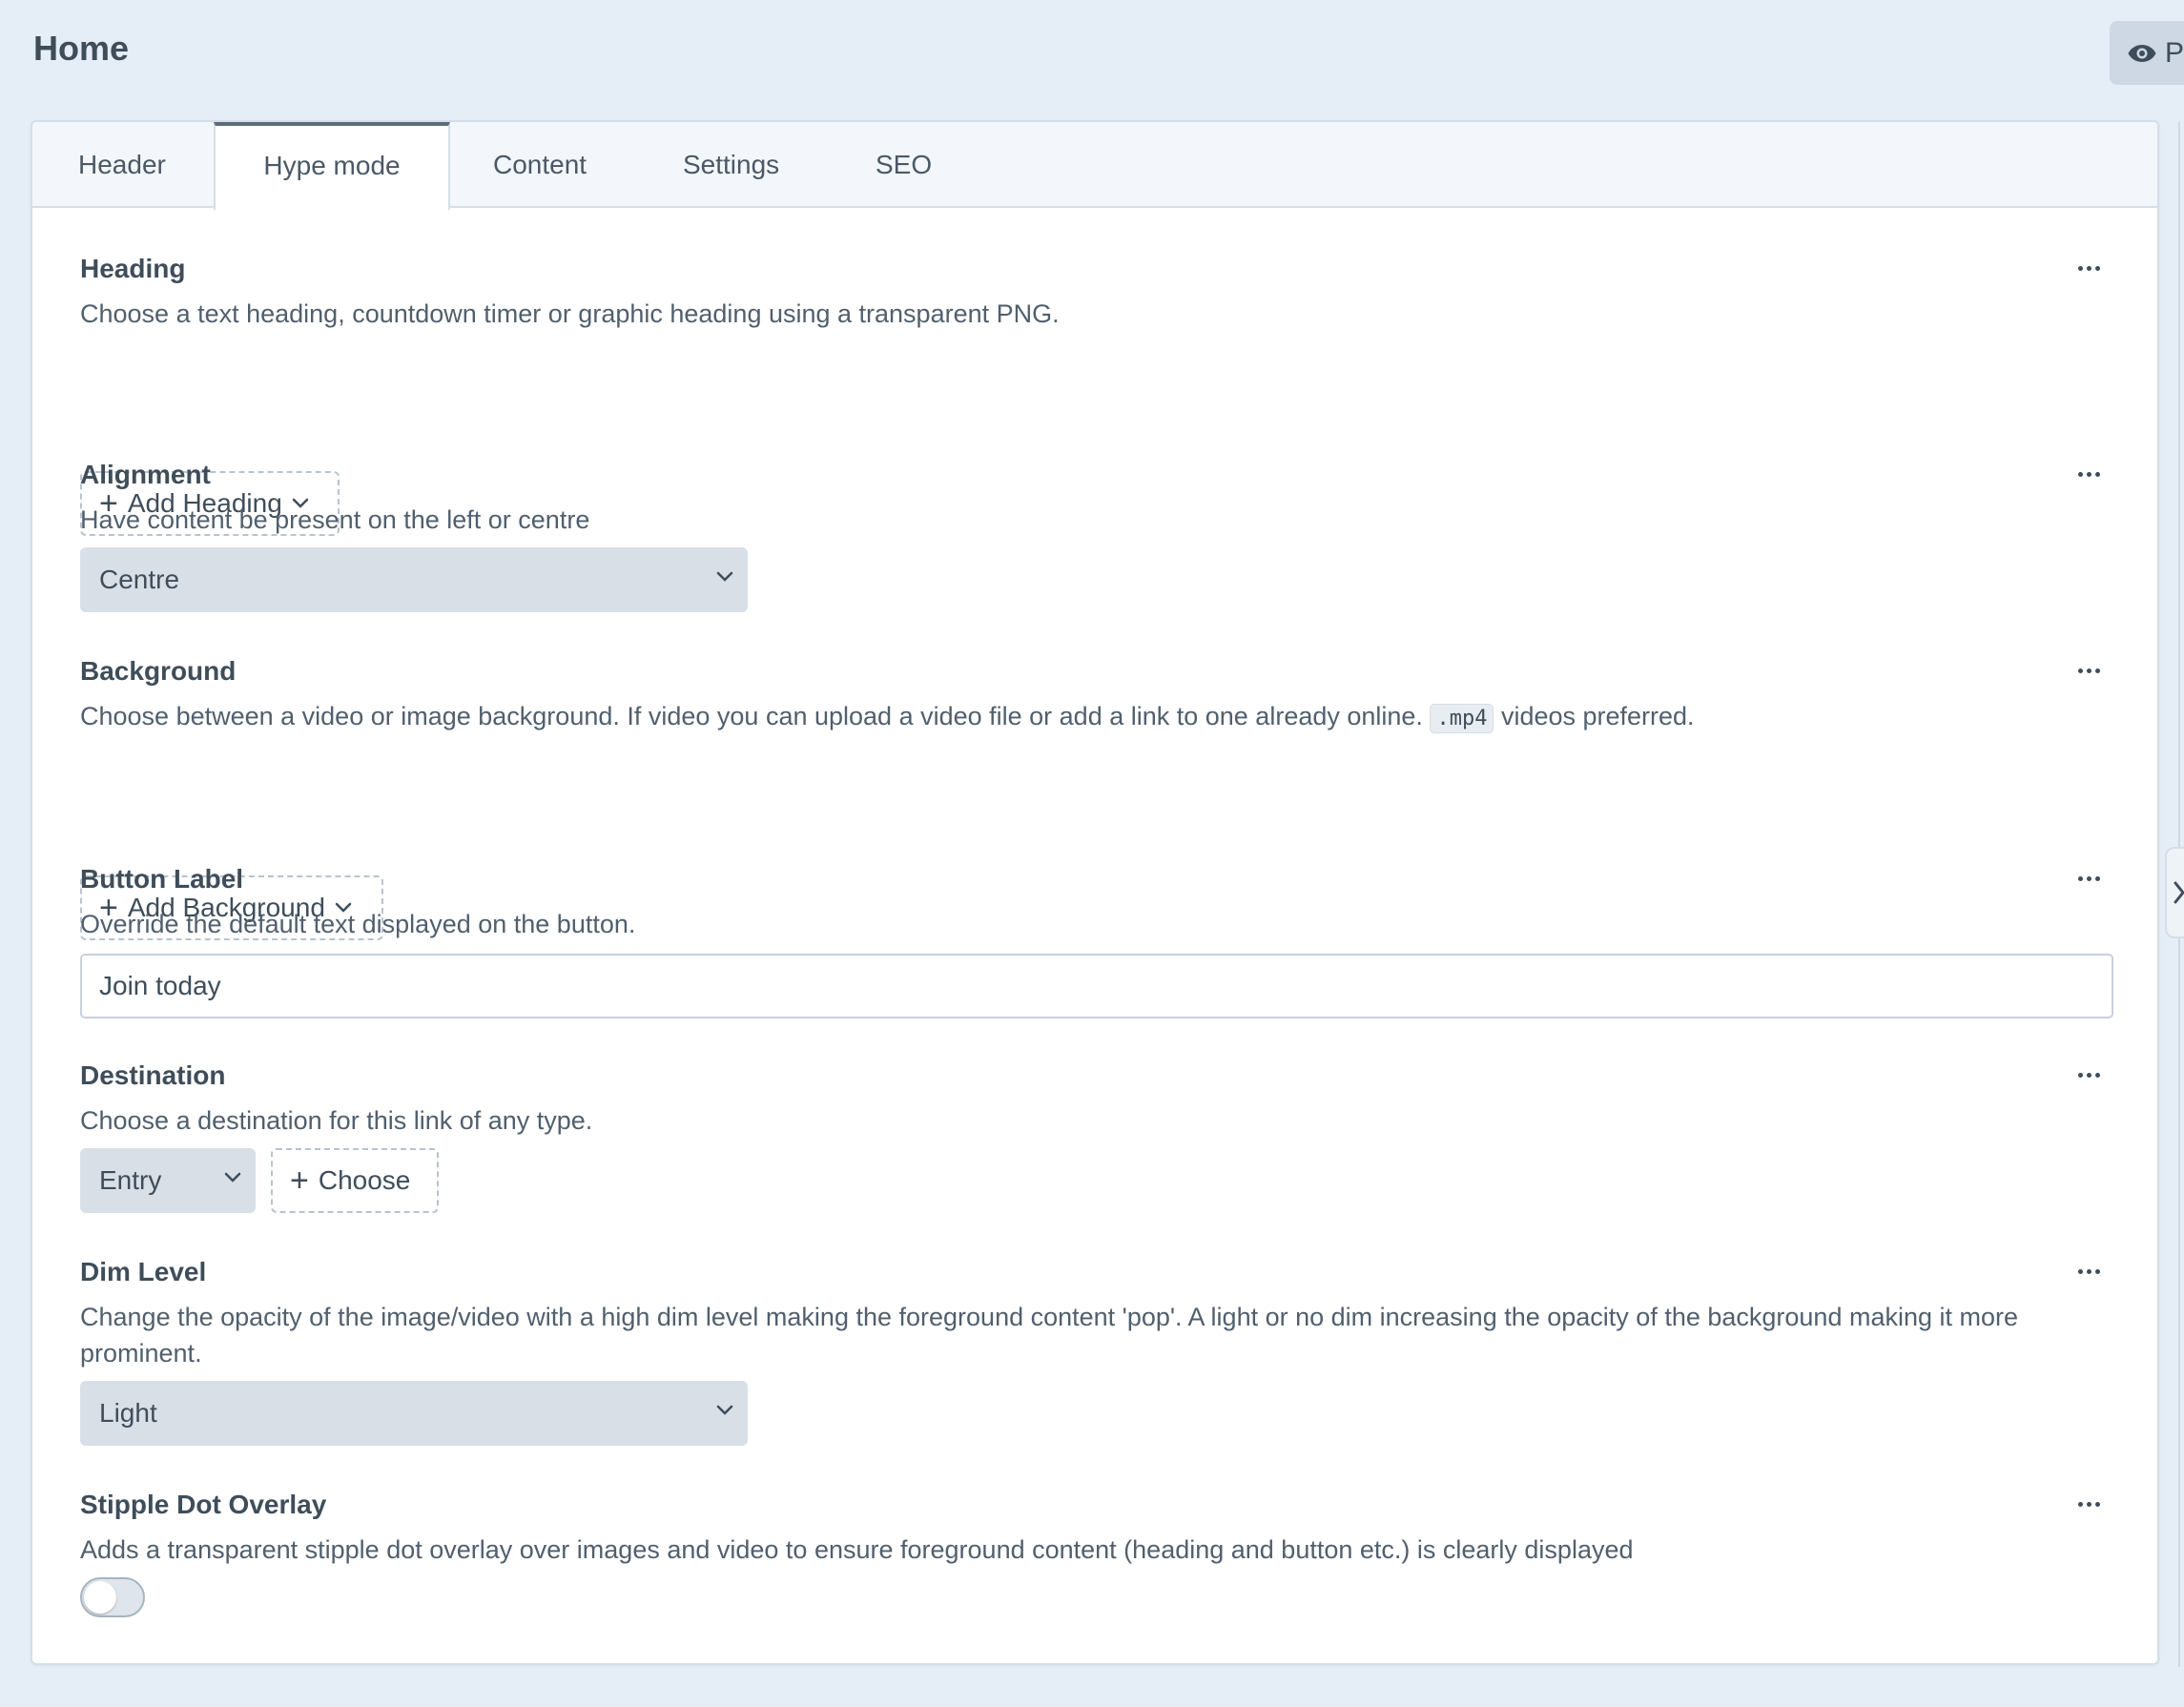  I want to click on choose-label: Choose, so click(364, 1180).